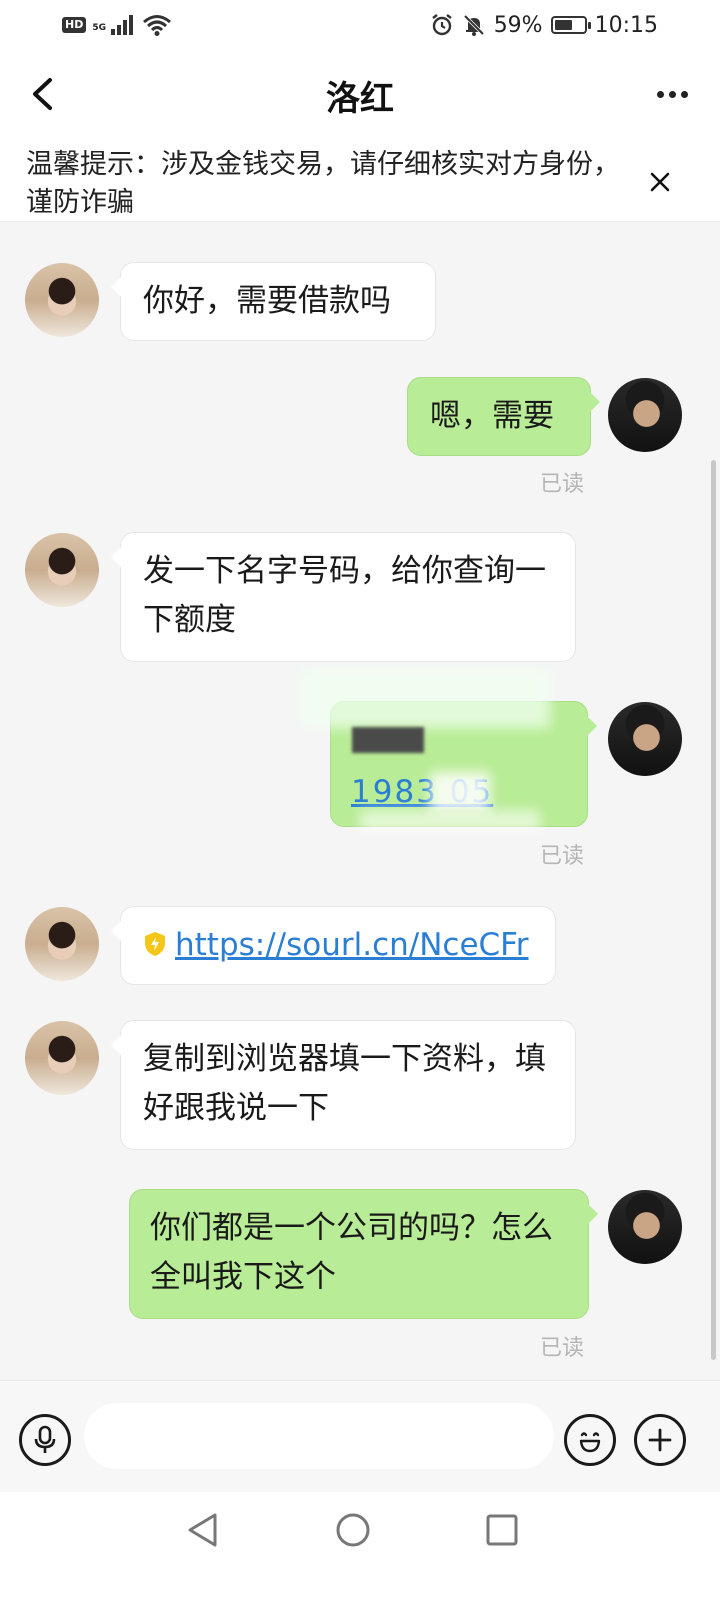  I want to click on fraud-warning-banner: 温馨提示：涉及金钱交易，请仔细核实对方身份，谨防诈骗, so click(360, 181).